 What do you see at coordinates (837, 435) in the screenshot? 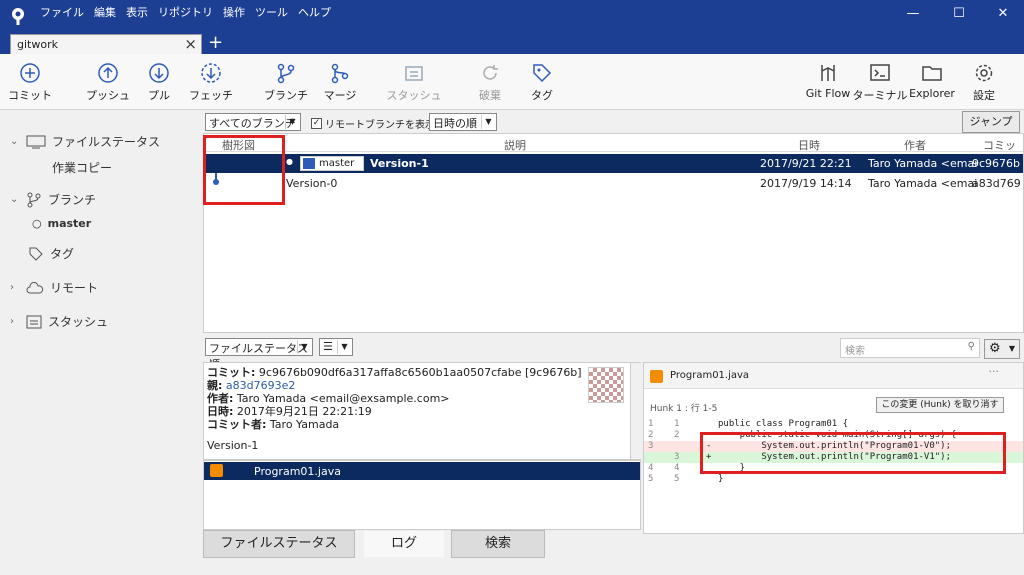
I see `code-text: public static void main(String[] args) {` at bounding box center [837, 435].